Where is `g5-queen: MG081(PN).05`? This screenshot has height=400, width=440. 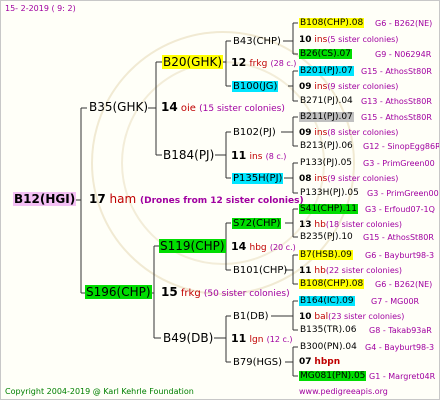
g5-queen: MG081(PN).05 is located at coordinates (333, 376).